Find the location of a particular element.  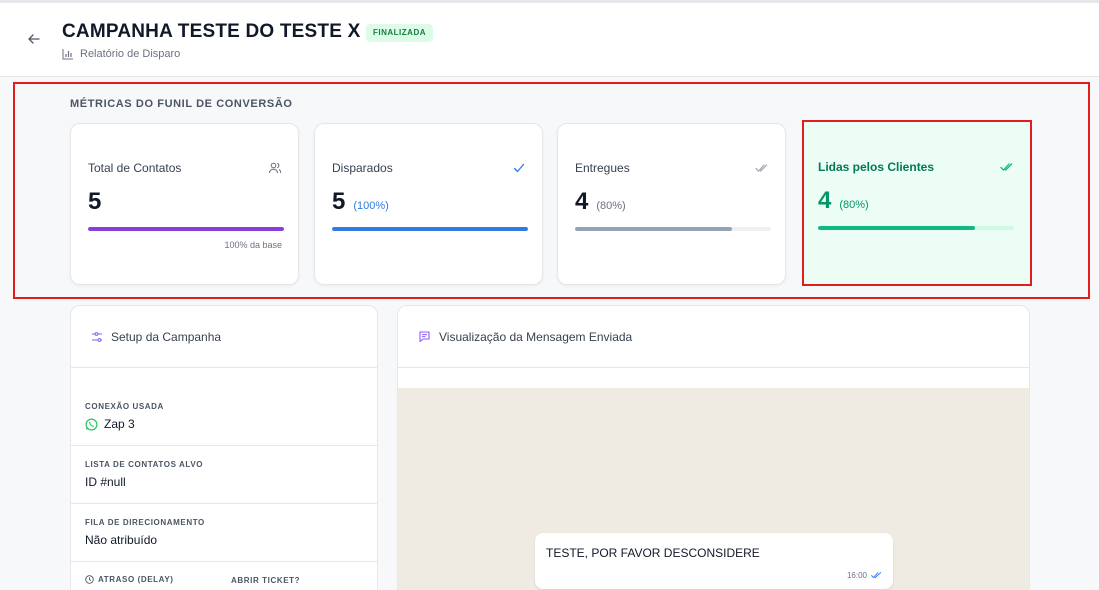

funnel-section-title: MÉTRICAS DO FUNIL DE CONVERSÃO is located at coordinates (181, 104).